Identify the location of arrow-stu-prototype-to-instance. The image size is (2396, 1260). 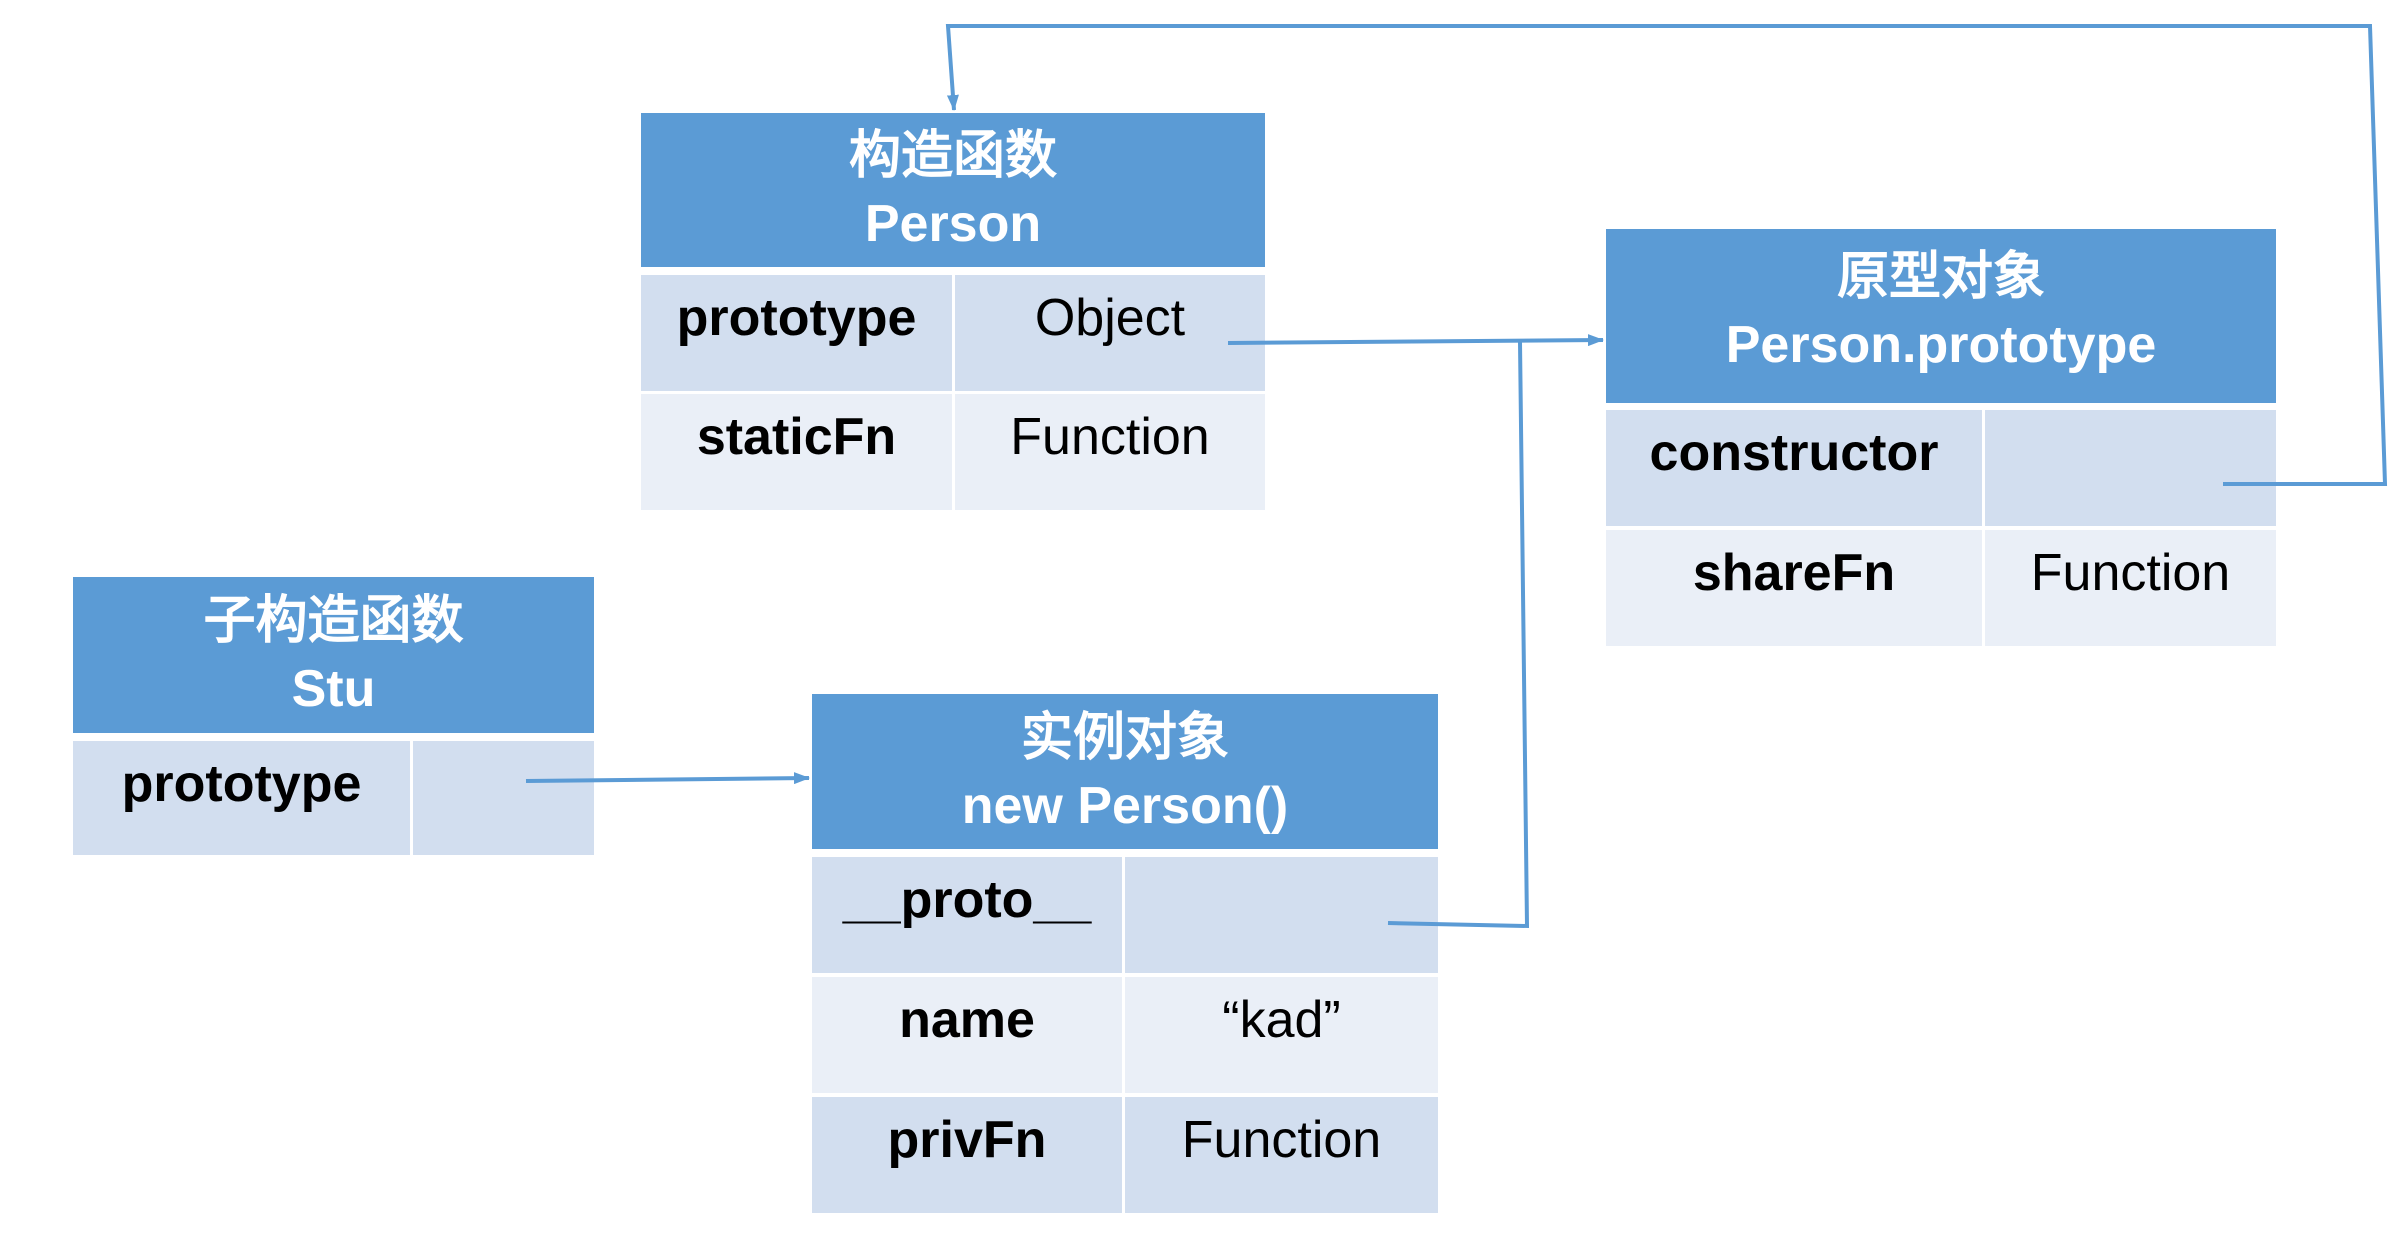
(667, 778).